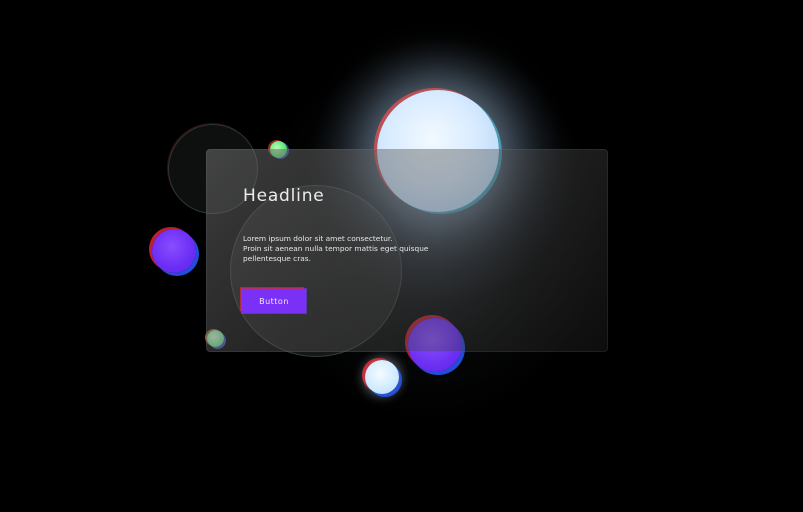 The height and width of the screenshot is (512, 803). What do you see at coordinates (382, 377) in the screenshot?
I see `light-orb-small-decoration` at bounding box center [382, 377].